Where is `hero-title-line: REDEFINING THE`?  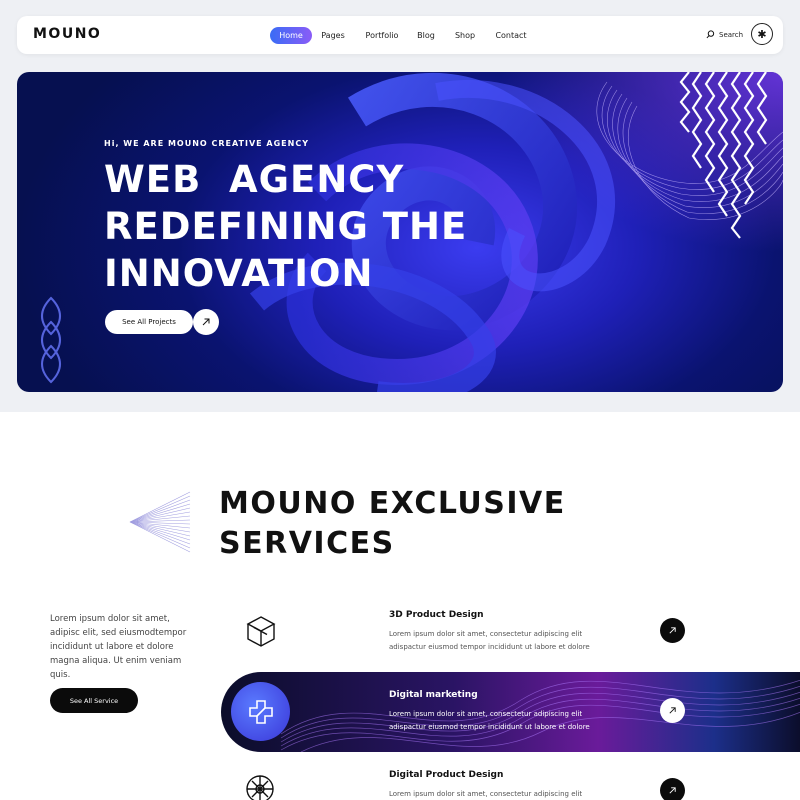
hero-title-line: REDEFINING THE is located at coordinates (286, 226).